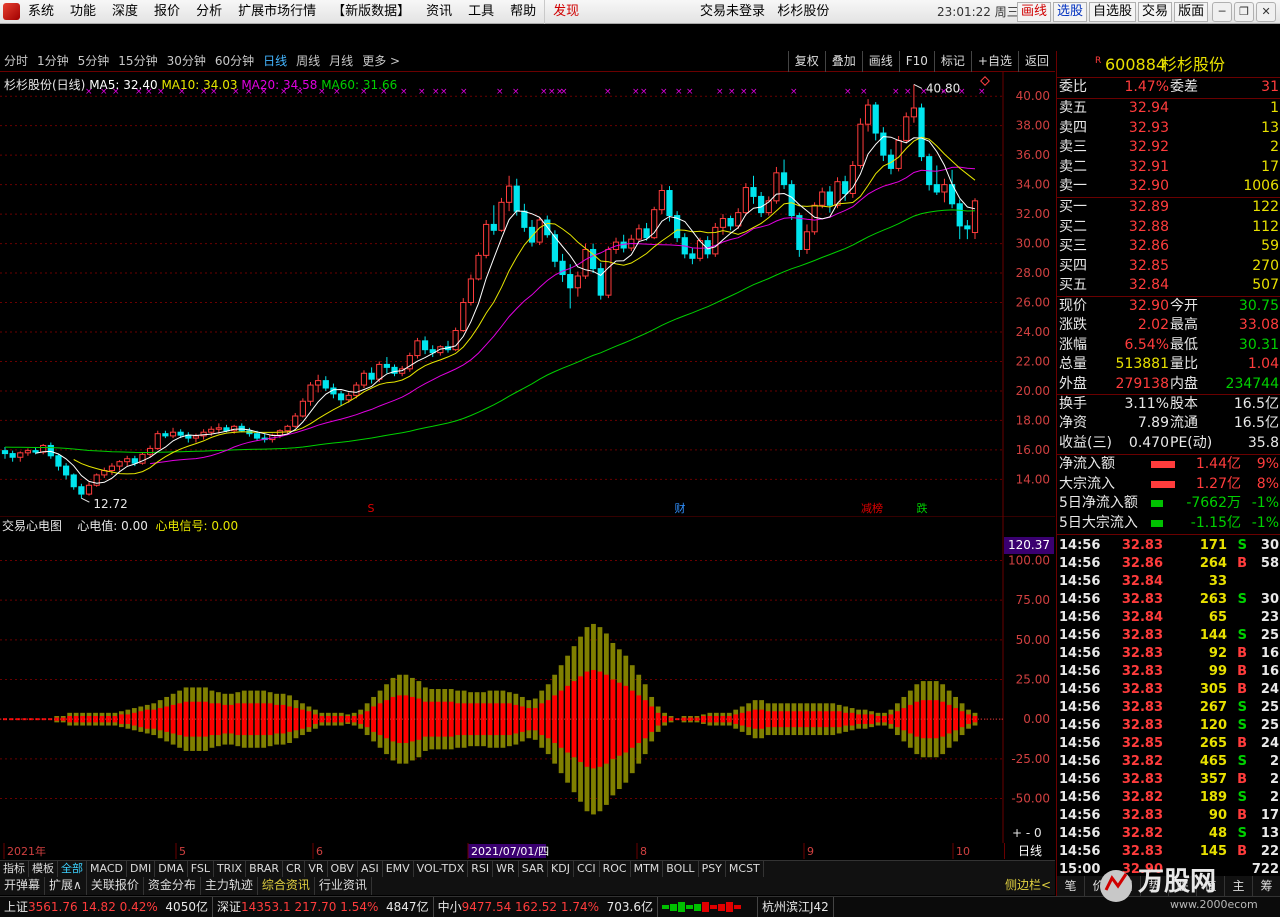 The image size is (1280, 917). I want to click on period-tab: 日线, so click(275, 61).